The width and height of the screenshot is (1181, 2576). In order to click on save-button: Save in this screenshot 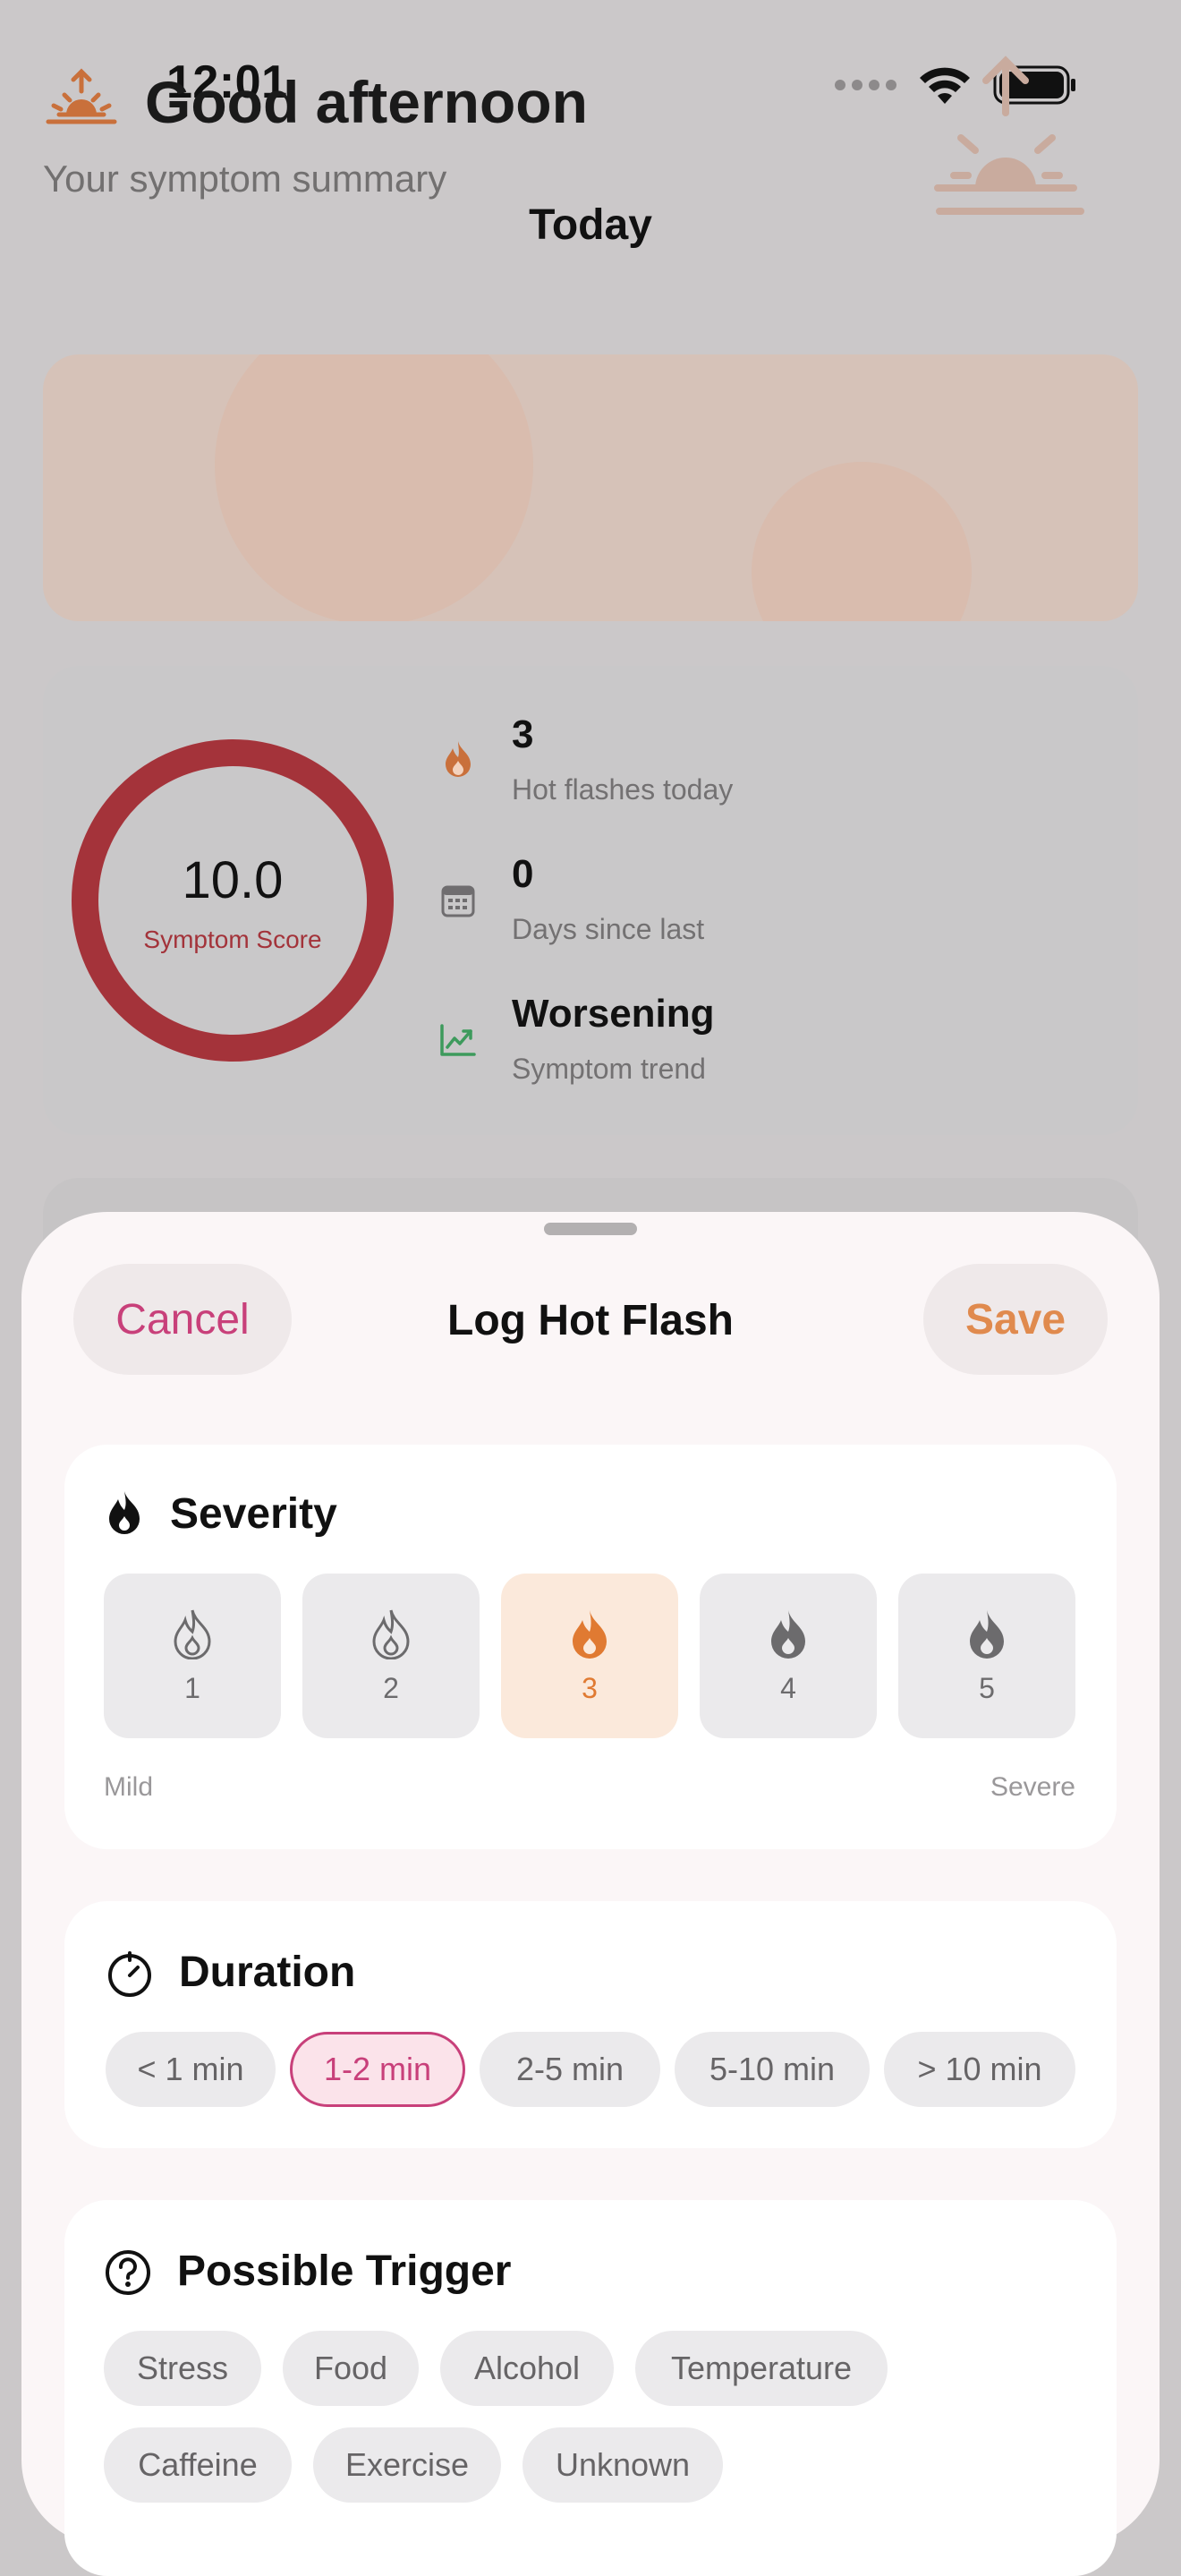, I will do `click(1015, 1319)`.